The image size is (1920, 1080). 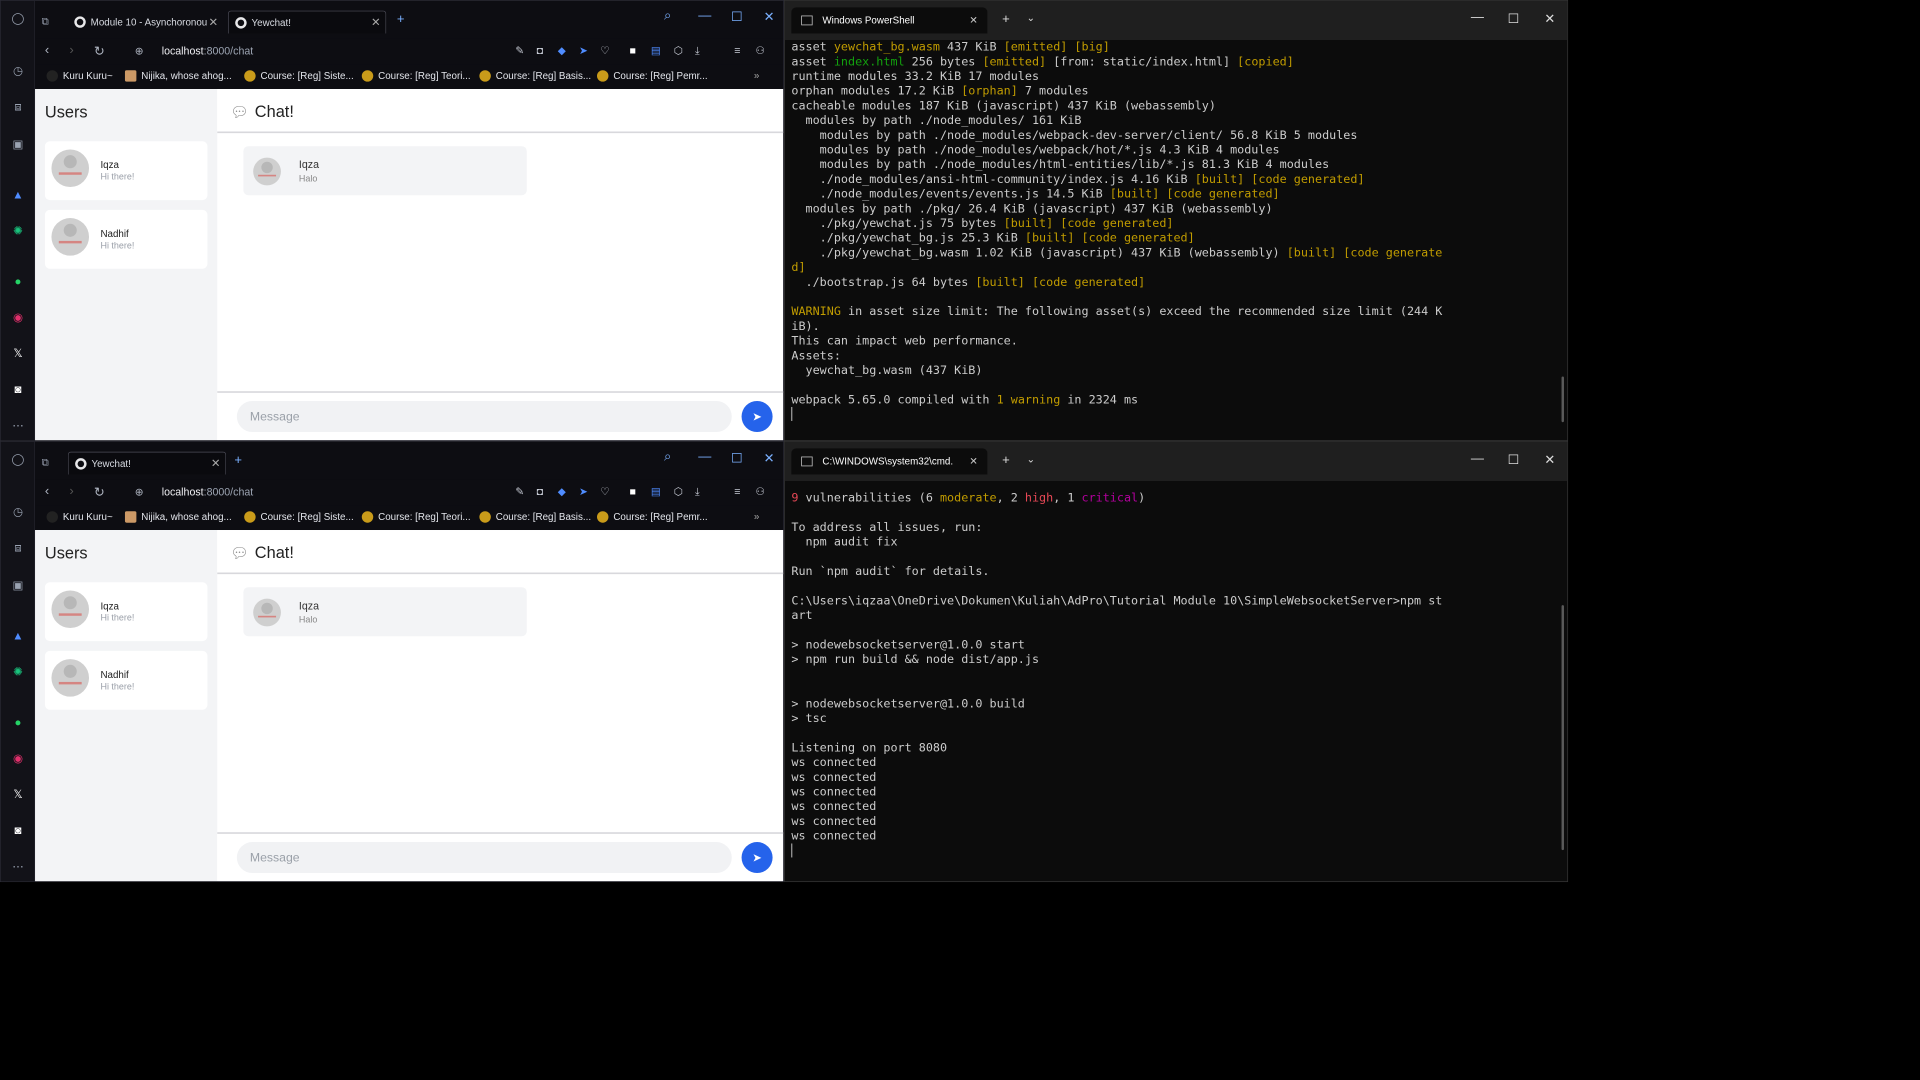 What do you see at coordinates (18, 635) in the screenshot?
I see `aria-icon: ▲` at bounding box center [18, 635].